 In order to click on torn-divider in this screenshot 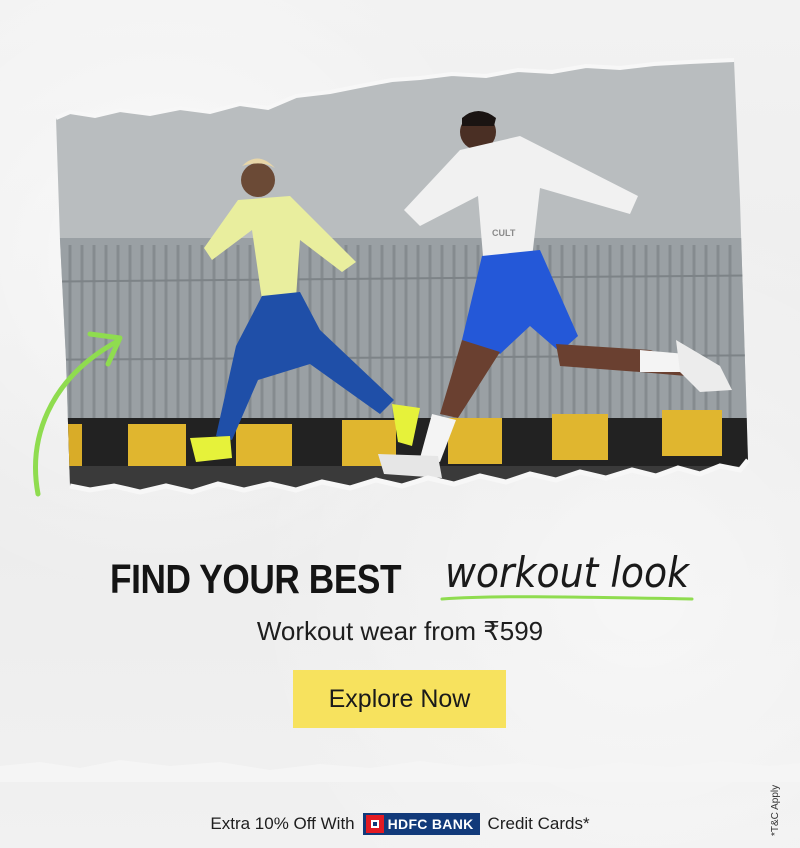, I will do `click(400, 771)`.